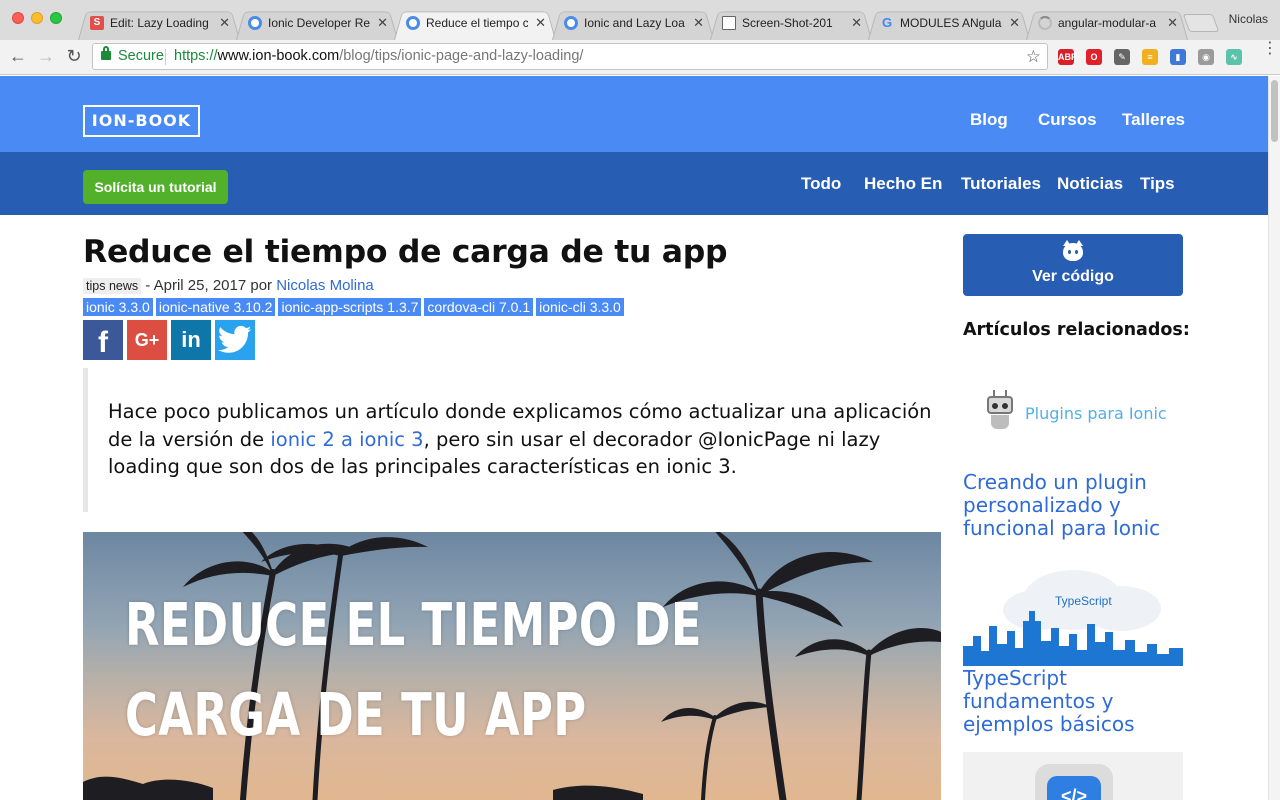  Describe the element at coordinates (821, 184) in the screenshot. I see `category-link-todo: Todo` at that location.